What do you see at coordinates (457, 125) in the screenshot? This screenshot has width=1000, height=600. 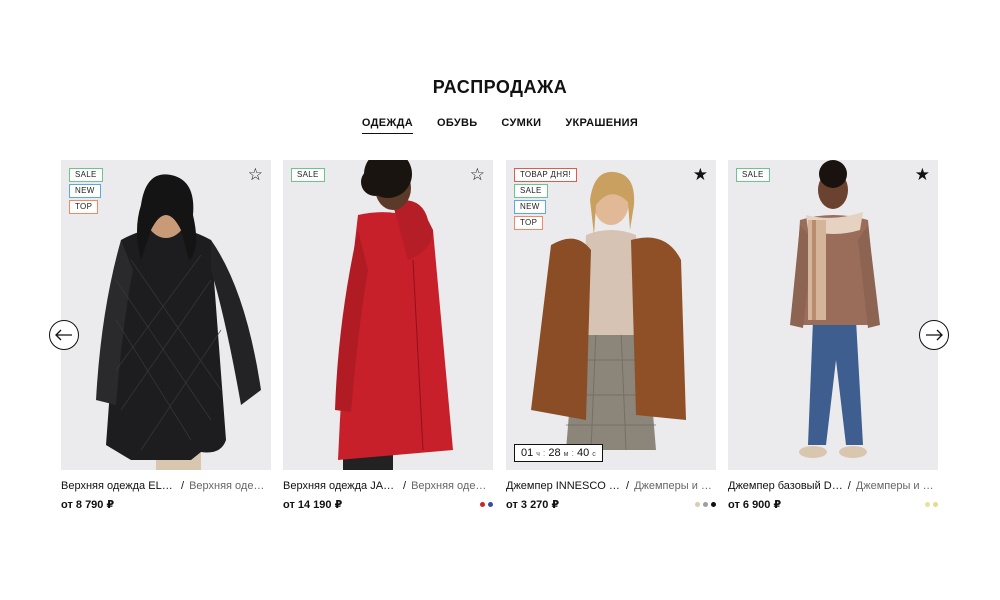 I see `tab-shoes: ОБУВЬ` at bounding box center [457, 125].